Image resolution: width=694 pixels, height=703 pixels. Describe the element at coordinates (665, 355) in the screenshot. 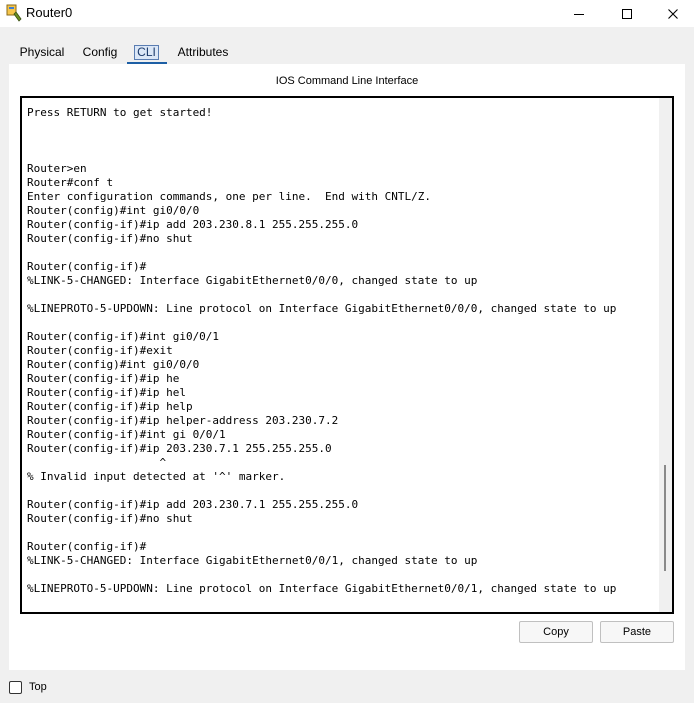

I see `console-scrollbar` at that location.